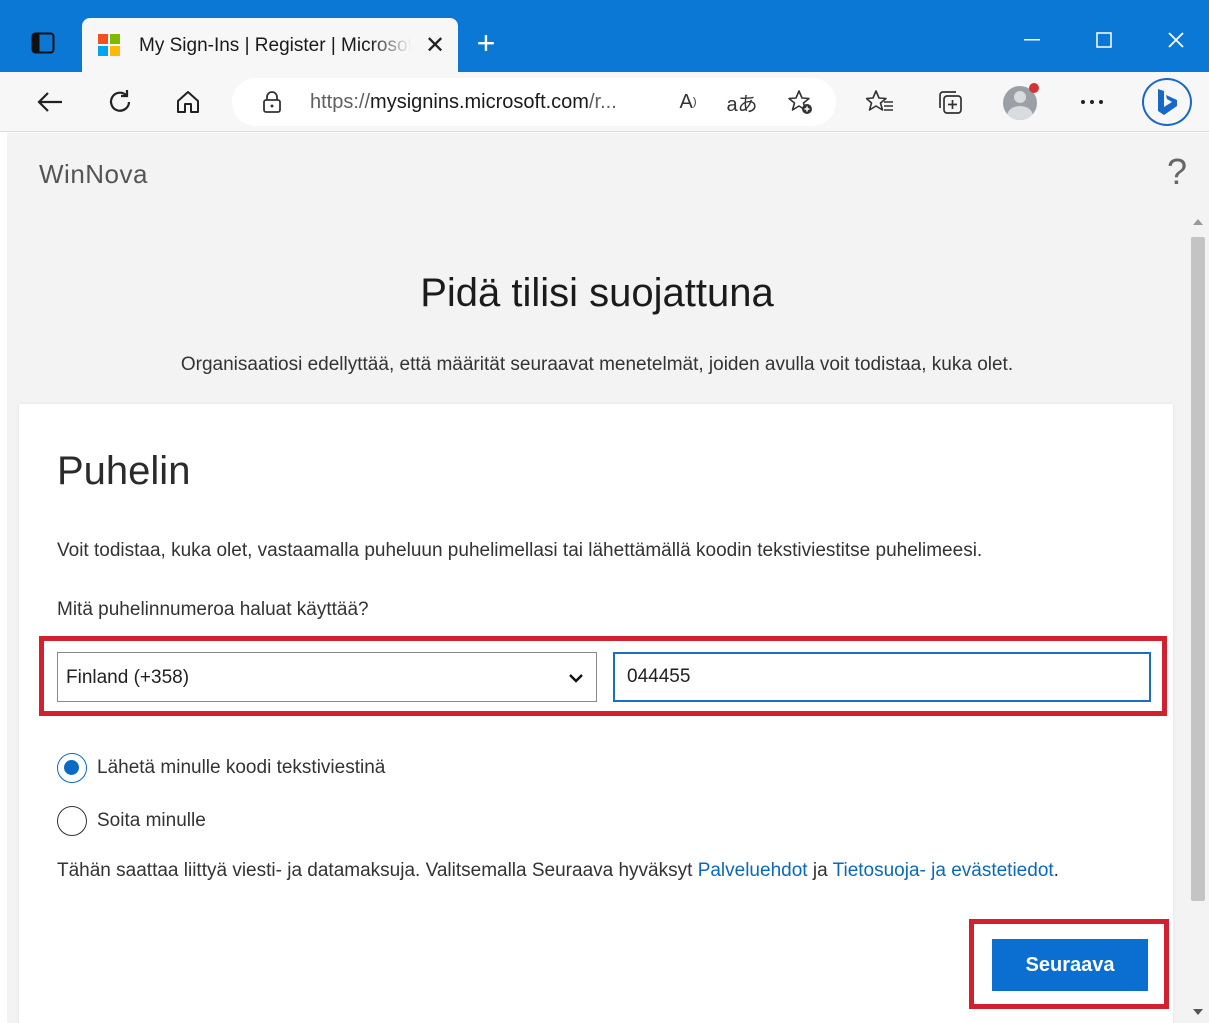 The height and width of the screenshot is (1023, 1209). Describe the element at coordinates (1198, 222) in the screenshot. I see `scroll-up-arrow-icon` at that location.